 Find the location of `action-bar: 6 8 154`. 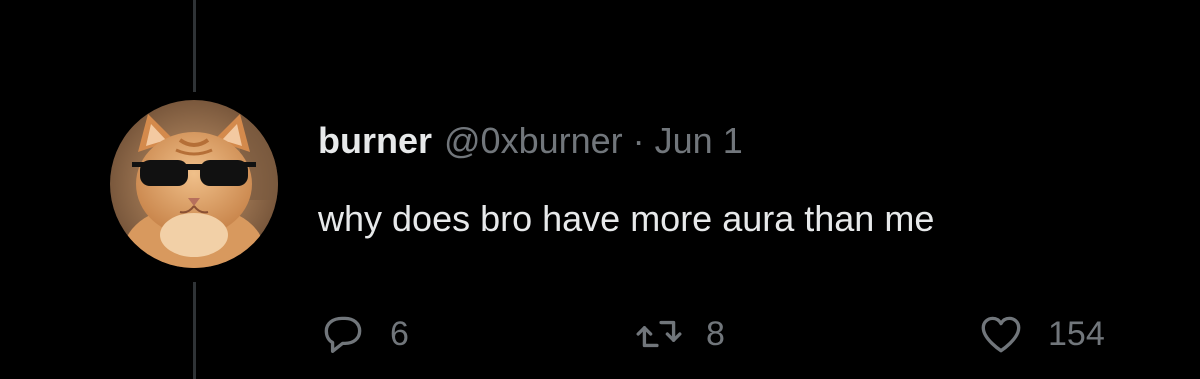

action-bar: 6 8 154 is located at coordinates (733, 334).